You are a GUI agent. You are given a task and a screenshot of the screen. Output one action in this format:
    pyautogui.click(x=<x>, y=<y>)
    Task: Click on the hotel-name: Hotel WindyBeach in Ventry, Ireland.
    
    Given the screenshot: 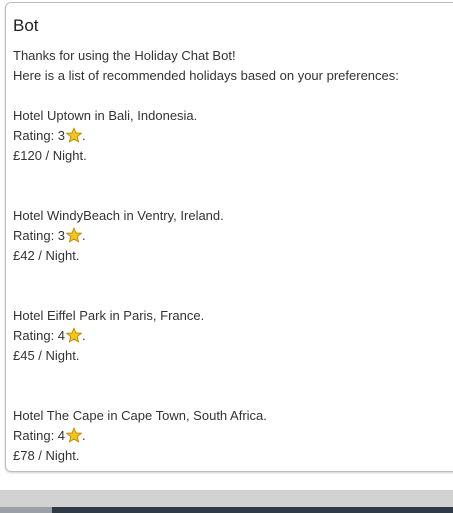 What is the action you would take?
    pyautogui.click(x=118, y=215)
    